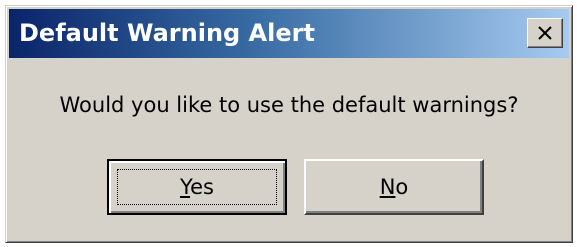  What do you see at coordinates (387, 187) in the screenshot?
I see `no-mnemonic: N` at bounding box center [387, 187].